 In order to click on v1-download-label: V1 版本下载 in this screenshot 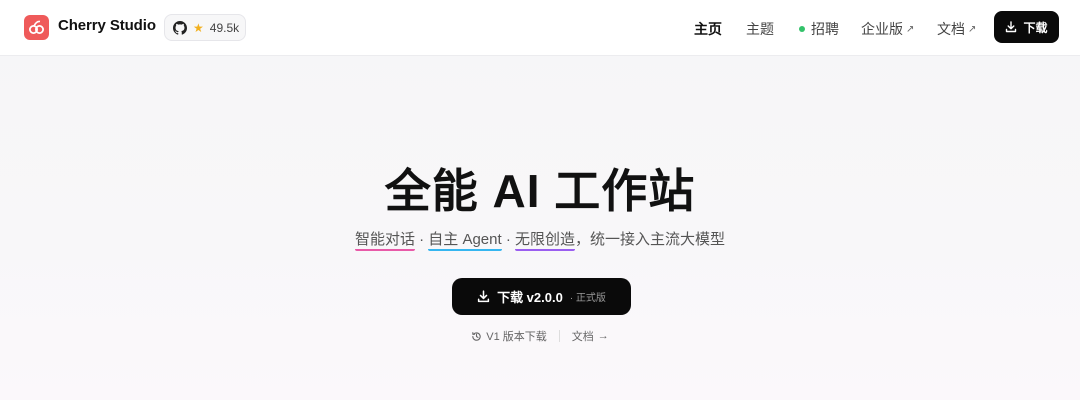, I will do `click(516, 337)`.